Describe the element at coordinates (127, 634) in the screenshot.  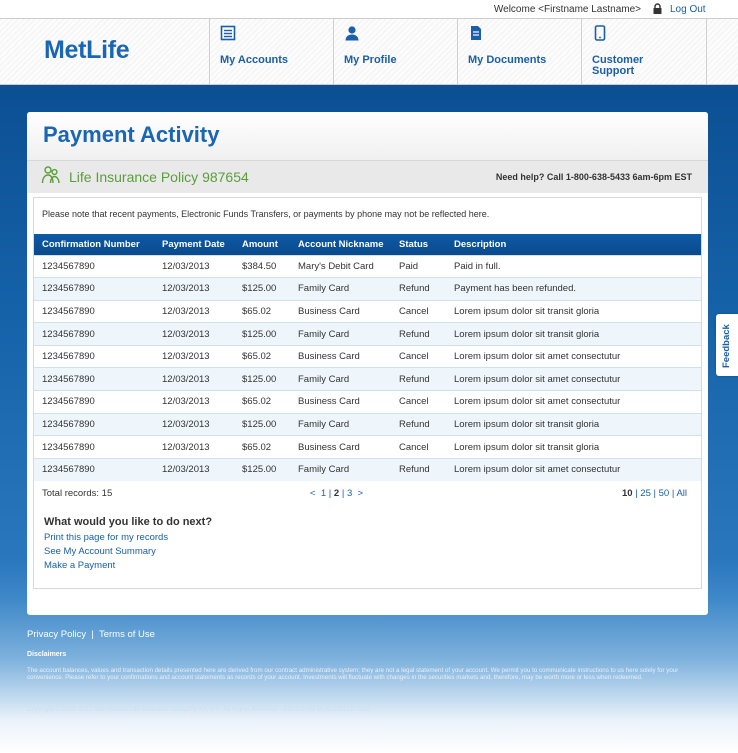
I see `terms-of-use-link: Terms of Use` at that location.